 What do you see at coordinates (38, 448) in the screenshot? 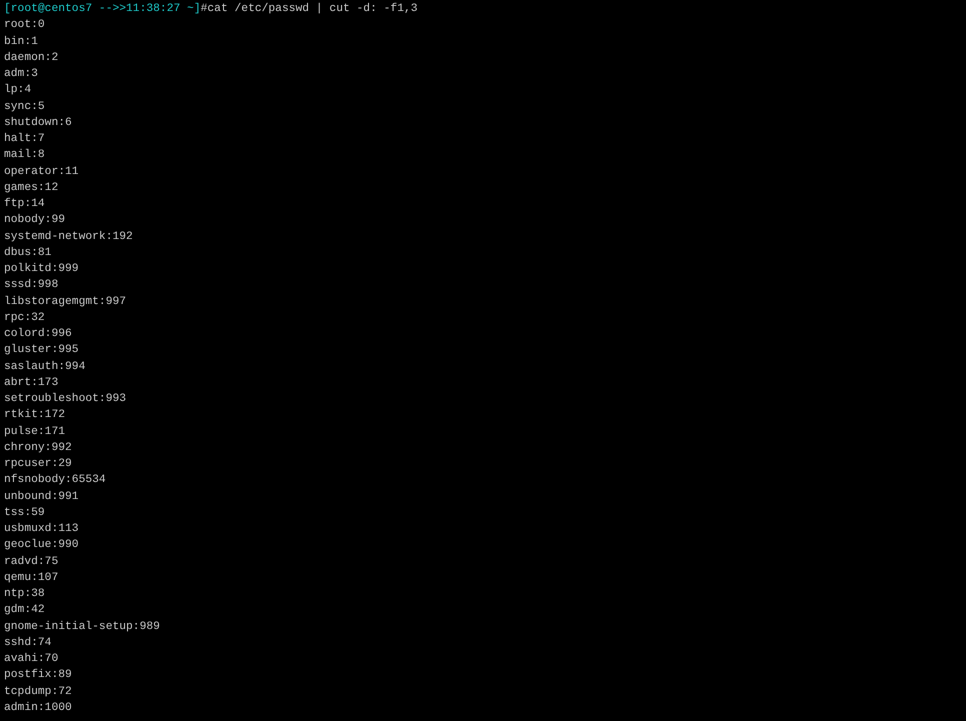
I see `output-line: chrony:992` at bounding box center [38, 448].